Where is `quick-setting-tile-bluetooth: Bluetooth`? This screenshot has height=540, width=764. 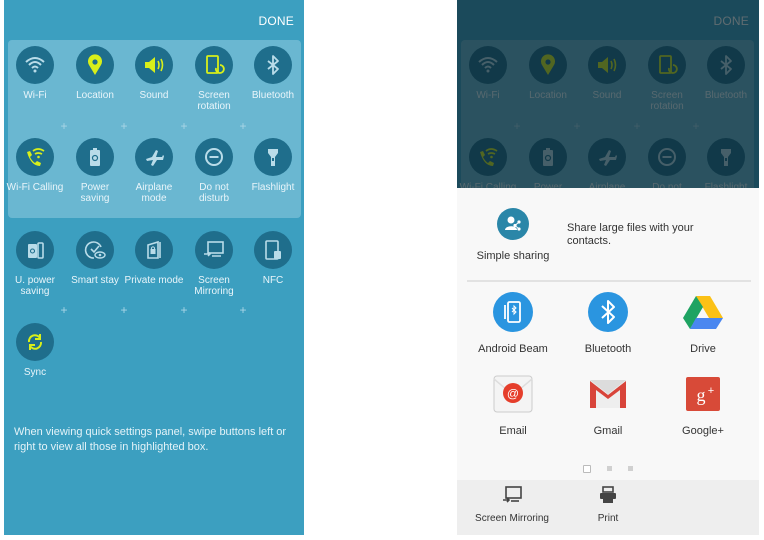
quick-setting-tile-bluetooth: Bluetooth is located at coordinates (273, 73).